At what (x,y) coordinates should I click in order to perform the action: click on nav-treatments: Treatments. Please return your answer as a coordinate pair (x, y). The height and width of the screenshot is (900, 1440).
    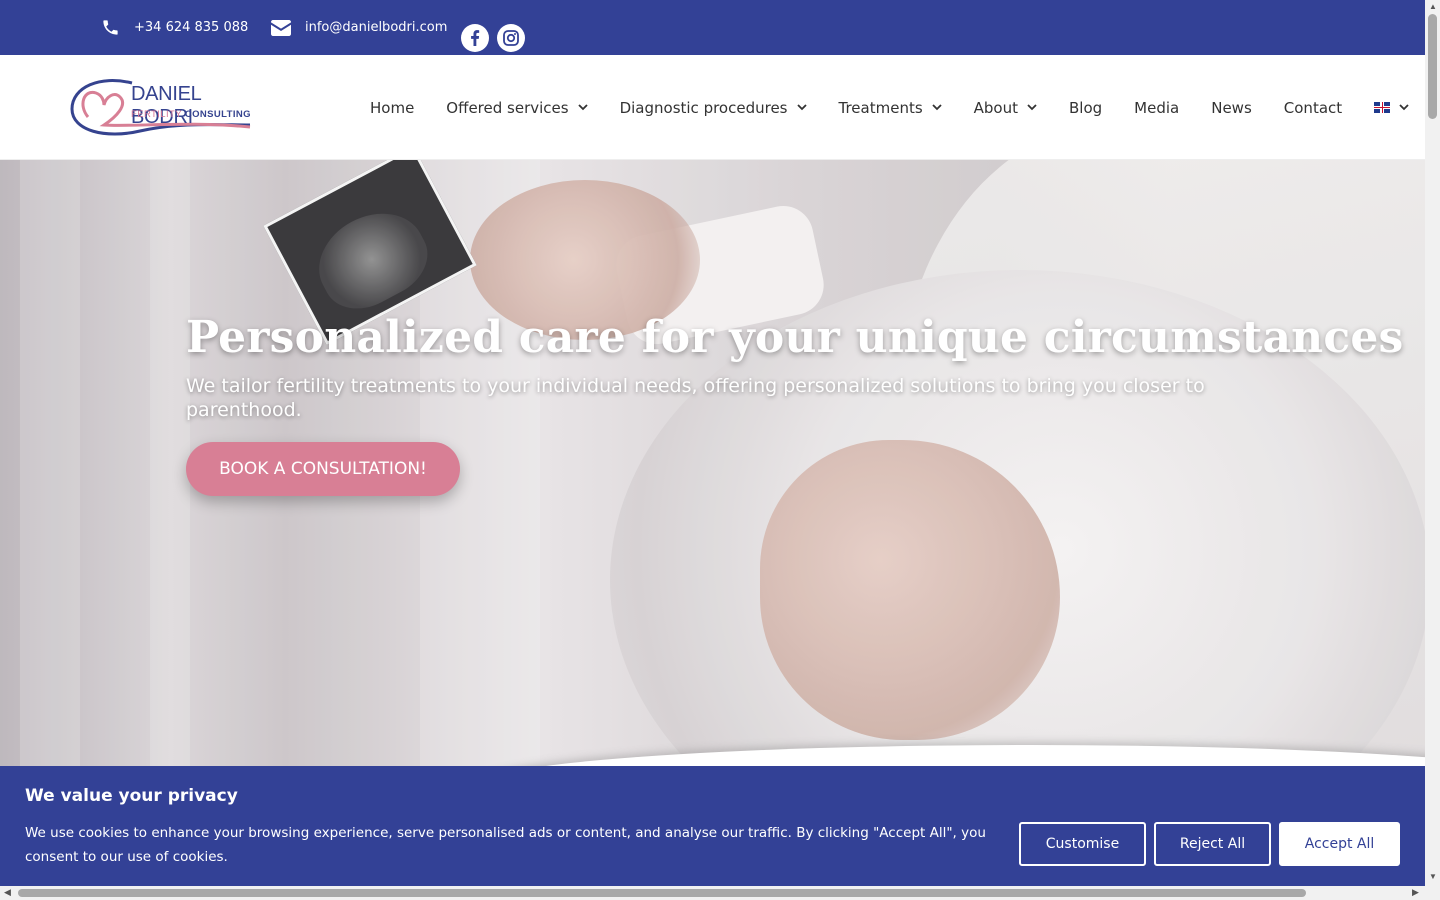
    Looking at the image, I should click on (890, 108).